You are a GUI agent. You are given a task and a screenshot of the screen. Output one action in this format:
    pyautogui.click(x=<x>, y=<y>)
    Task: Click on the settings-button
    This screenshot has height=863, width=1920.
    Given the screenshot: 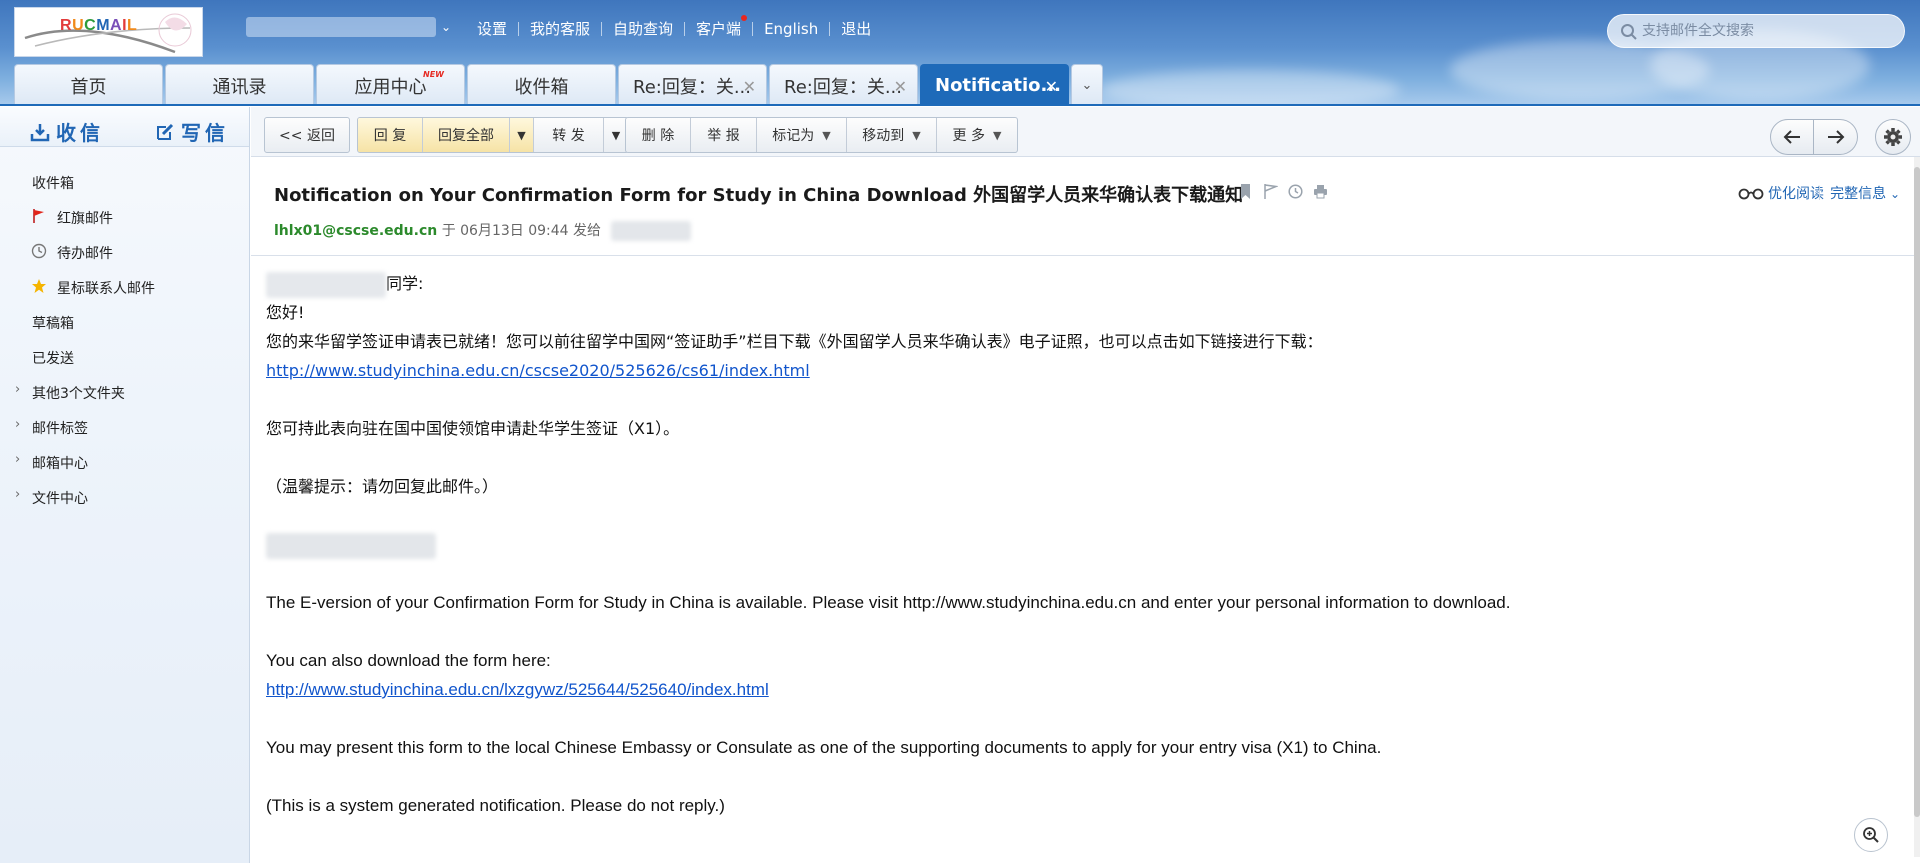 What is the action you would take?
    pyautogui.click(x=1893, y=137)
    